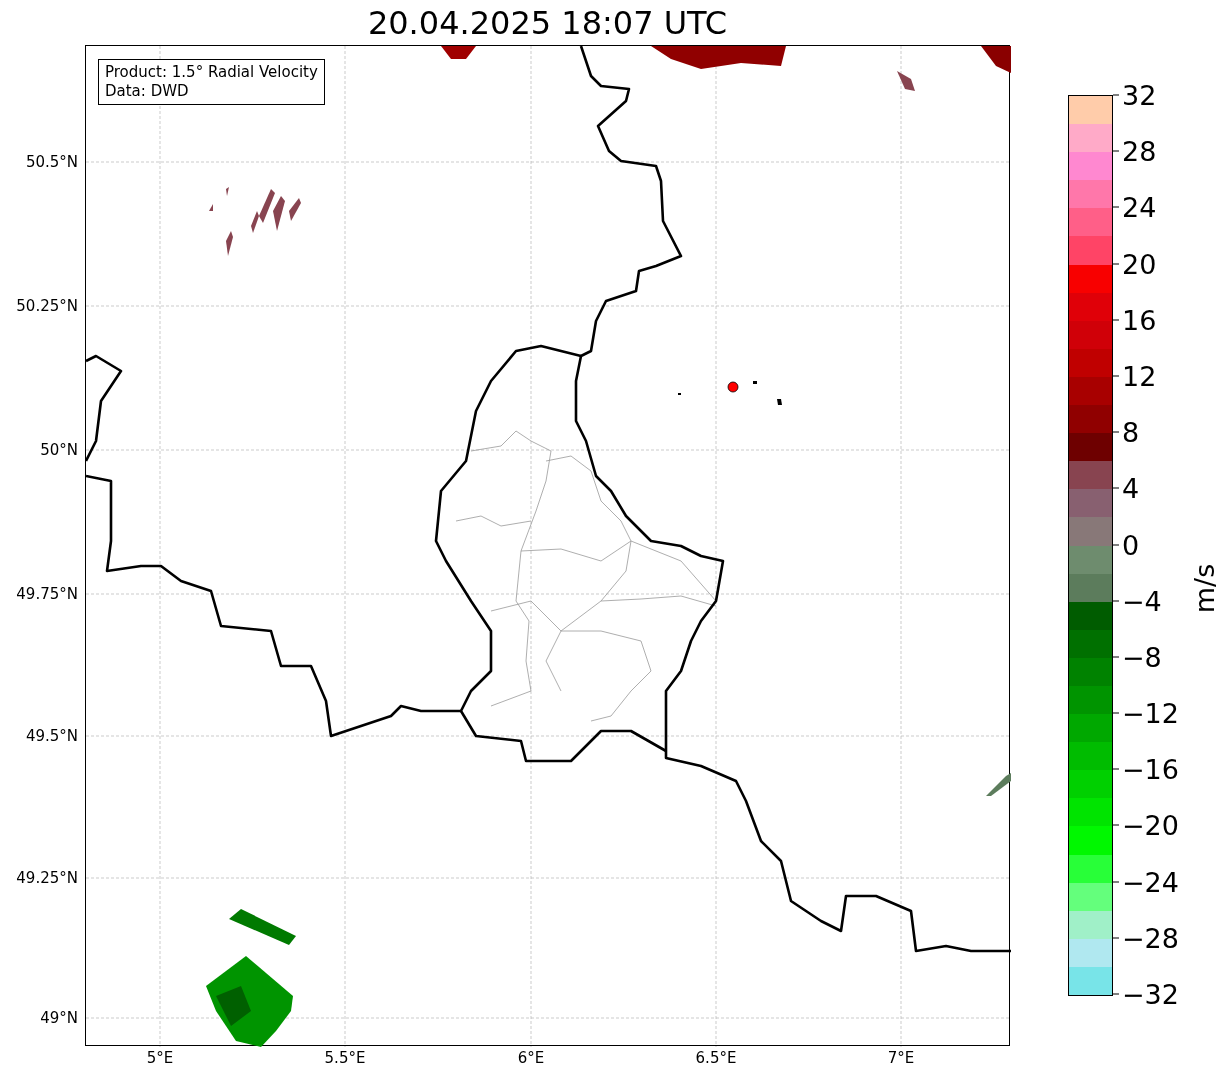 This screenshot has height=1081, width=1225. Describe the element at coordinates (1150, 713) in the screenshot. I see `colorbar-tick-label: −12` at that location.